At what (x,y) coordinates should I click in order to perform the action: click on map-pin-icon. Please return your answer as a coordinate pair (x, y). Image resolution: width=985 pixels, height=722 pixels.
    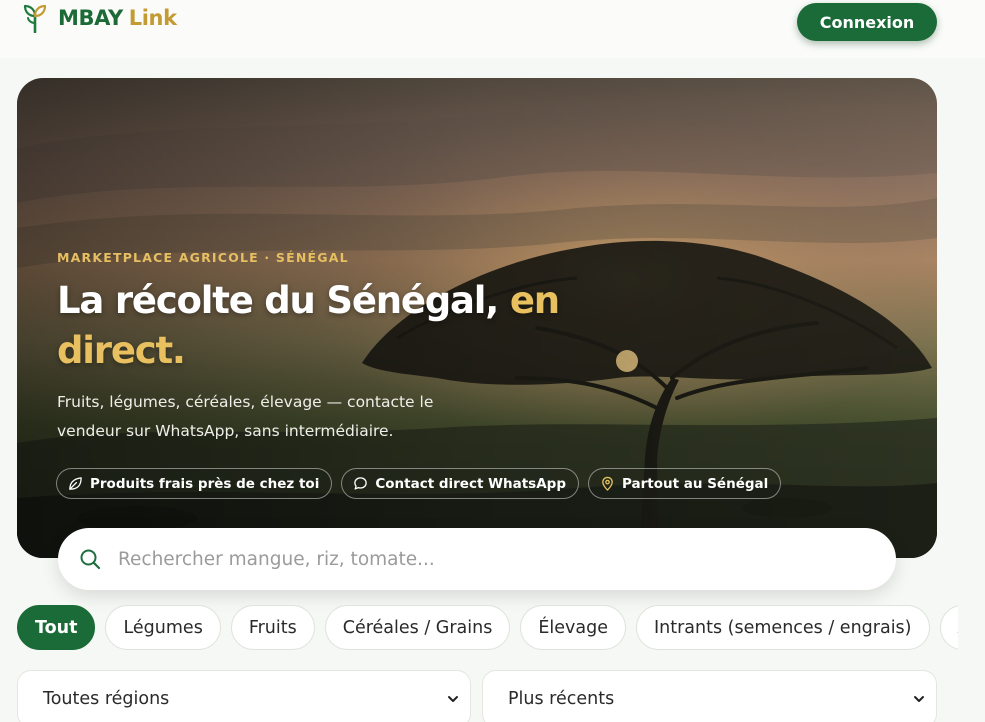
    Looking at the image, I should click on (607, 483).